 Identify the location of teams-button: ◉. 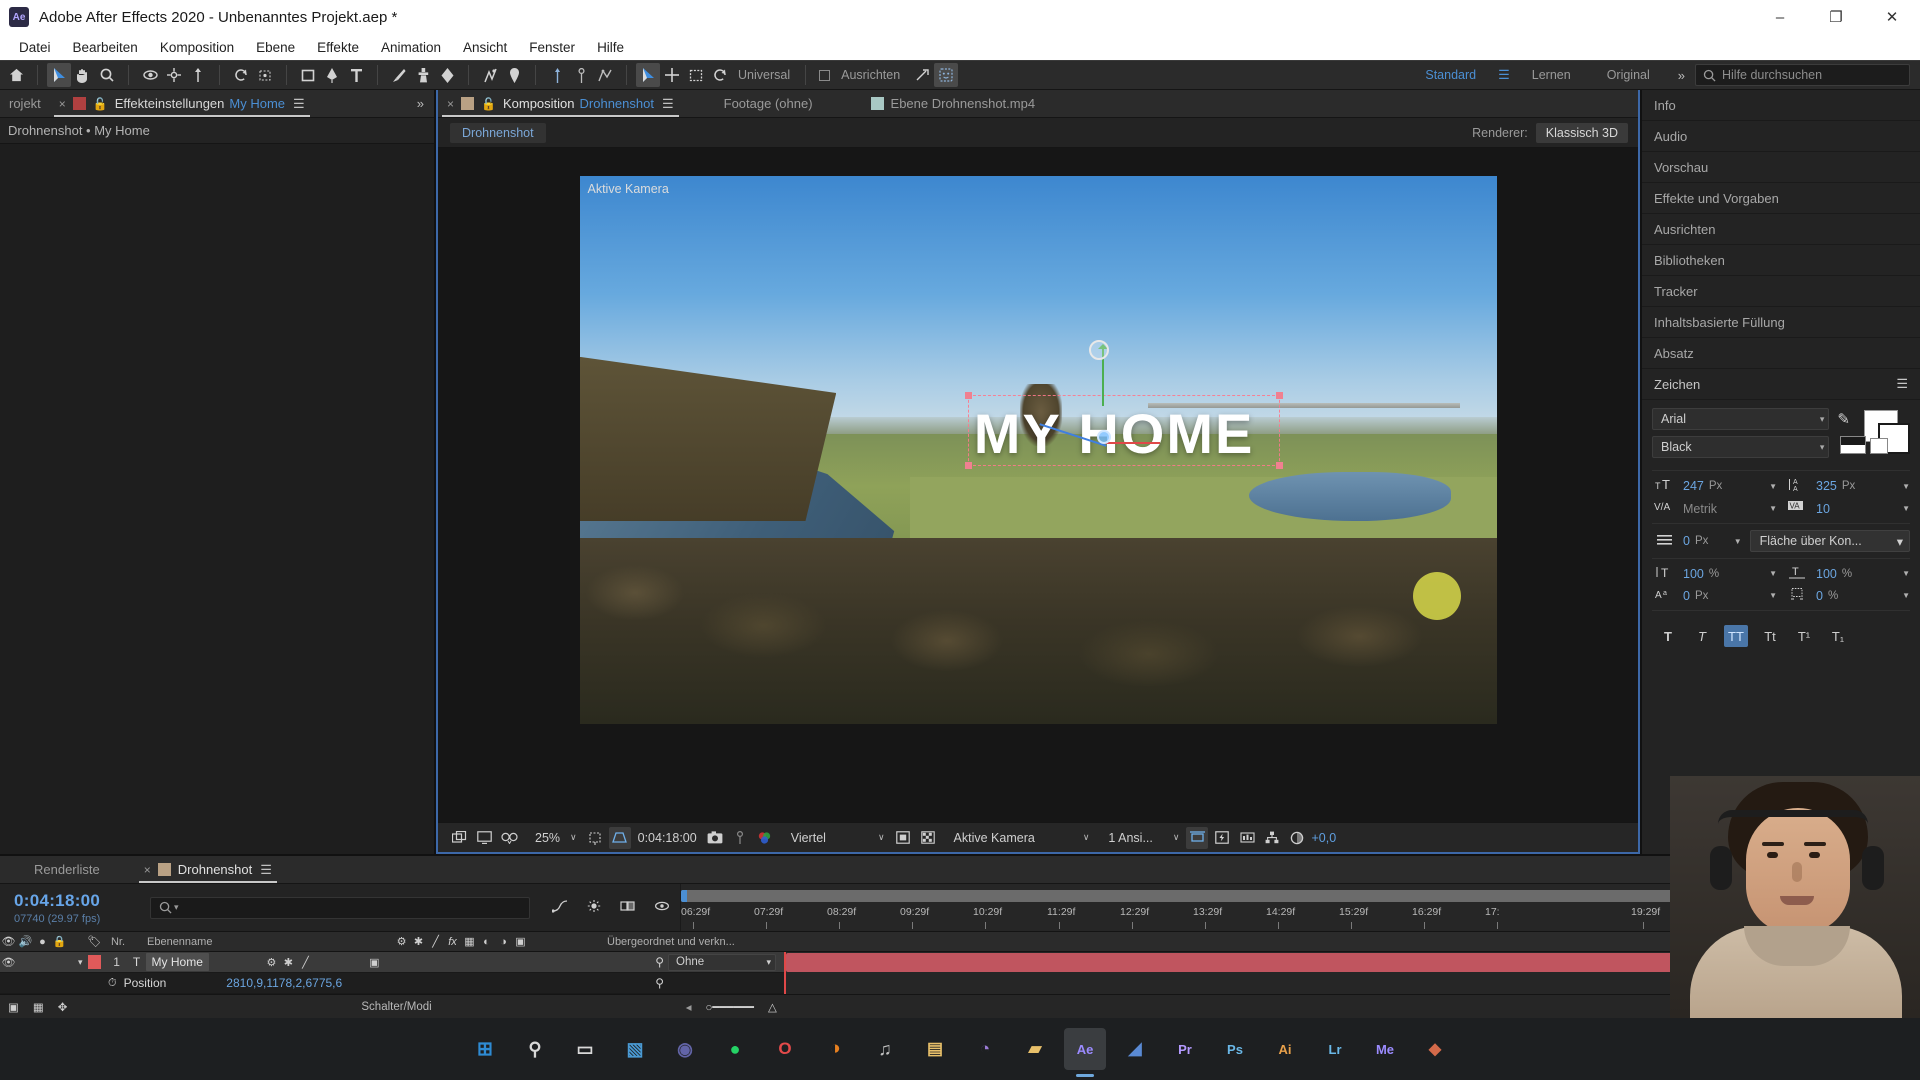
(685, 1049).